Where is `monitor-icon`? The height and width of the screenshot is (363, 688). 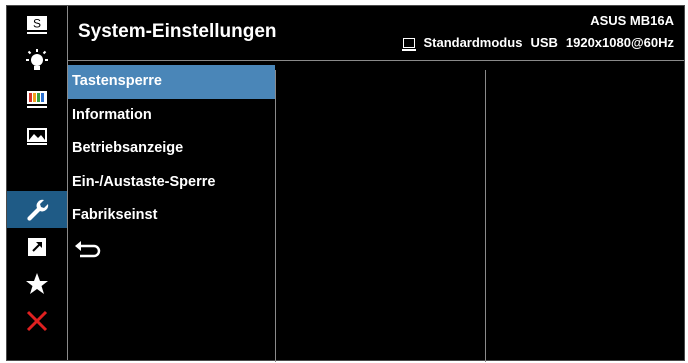
monitor-icon is located at coordinates (409, 44).